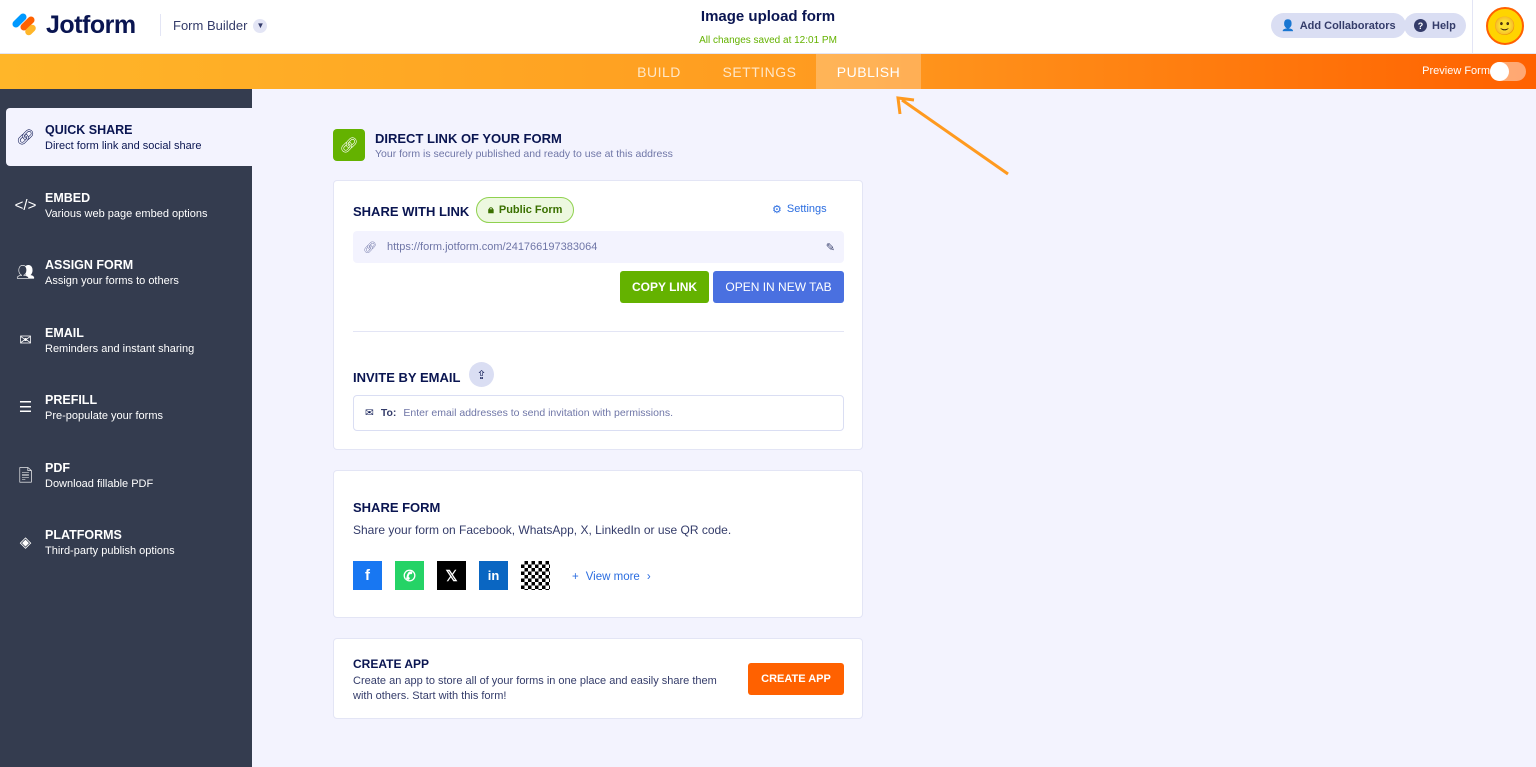 The width and height of the screenshot is (1536, 767). What do you see at coordinates (1444, 25) in the screenshot?
I see `help-label: Help` at bounding box center [1444, 25].